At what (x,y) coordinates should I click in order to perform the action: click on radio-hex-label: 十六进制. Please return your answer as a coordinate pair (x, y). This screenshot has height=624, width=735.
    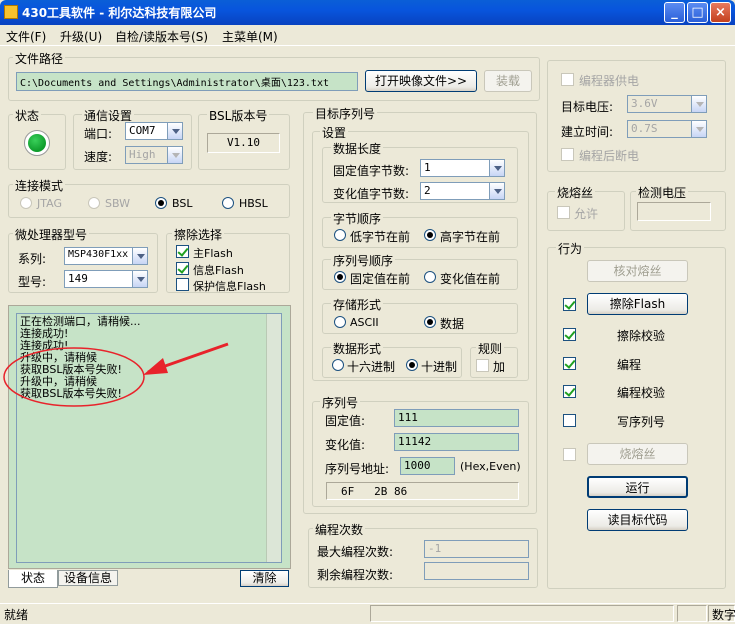
    Looking at the image, I should click on (371, 367).